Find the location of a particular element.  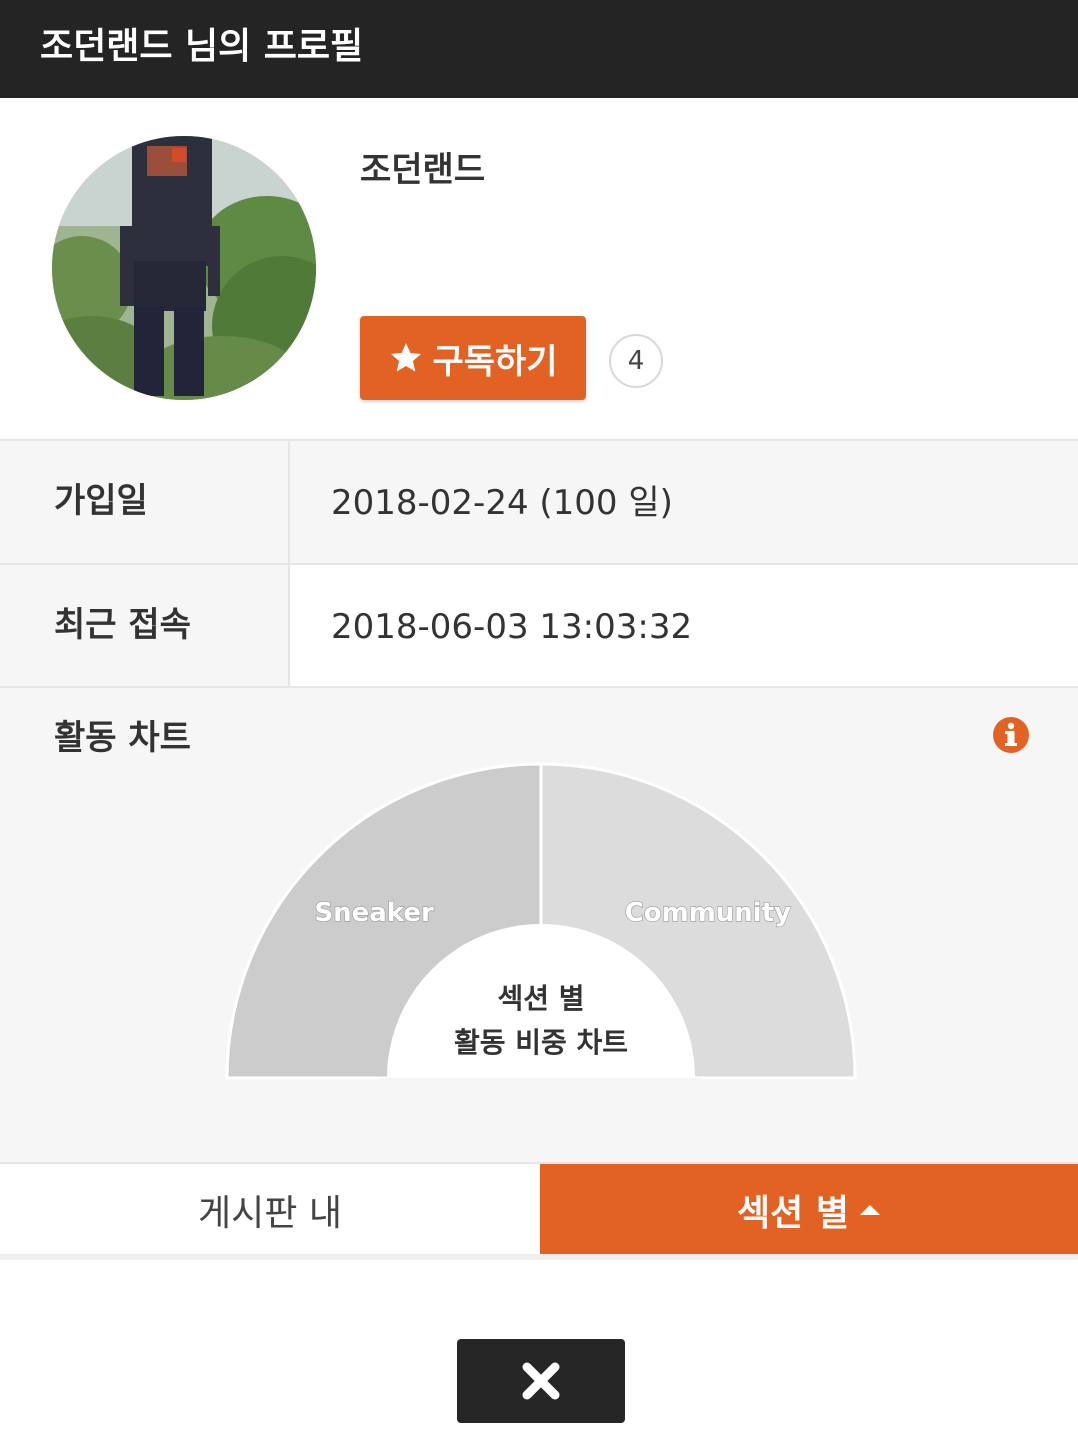

chart-center-line2: 활동 비중 차트 is located at coordinates (541, 1042).